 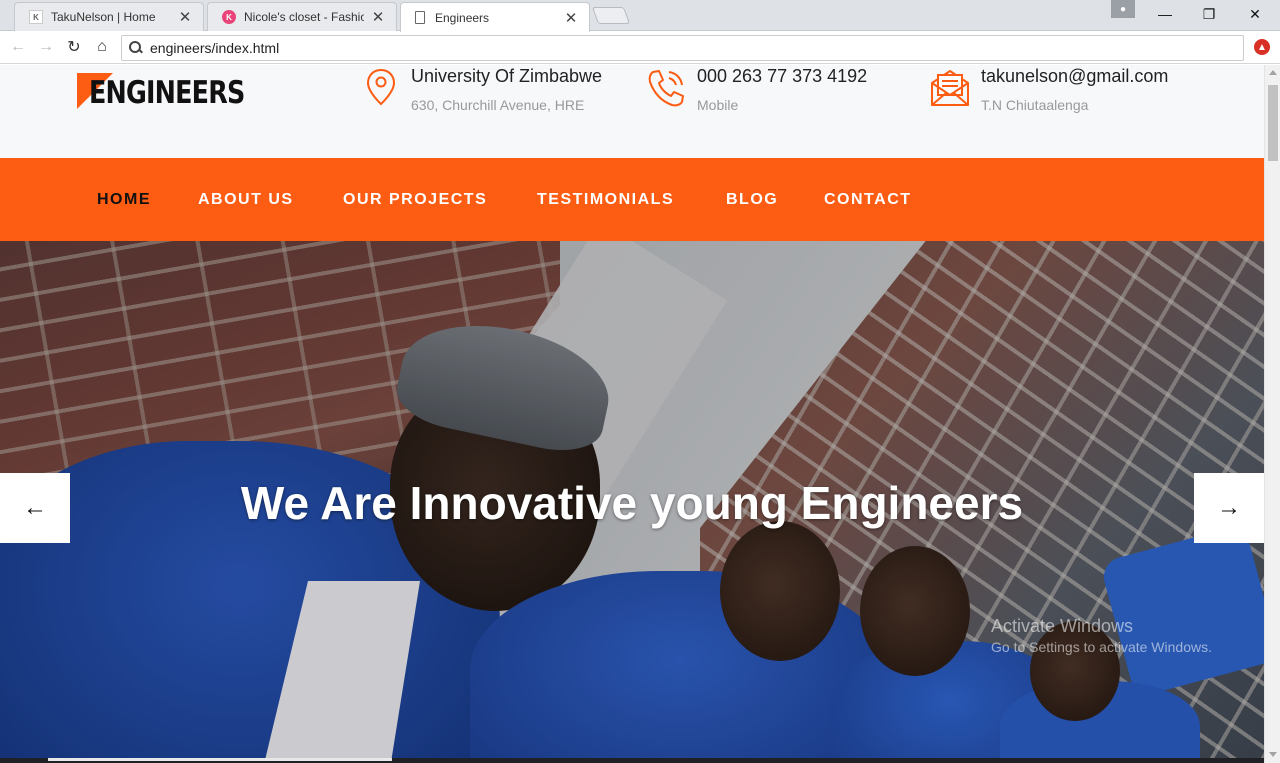 I want to click on hero-caption: We Are Innovative young Engineers, so click(x=632, y=503).